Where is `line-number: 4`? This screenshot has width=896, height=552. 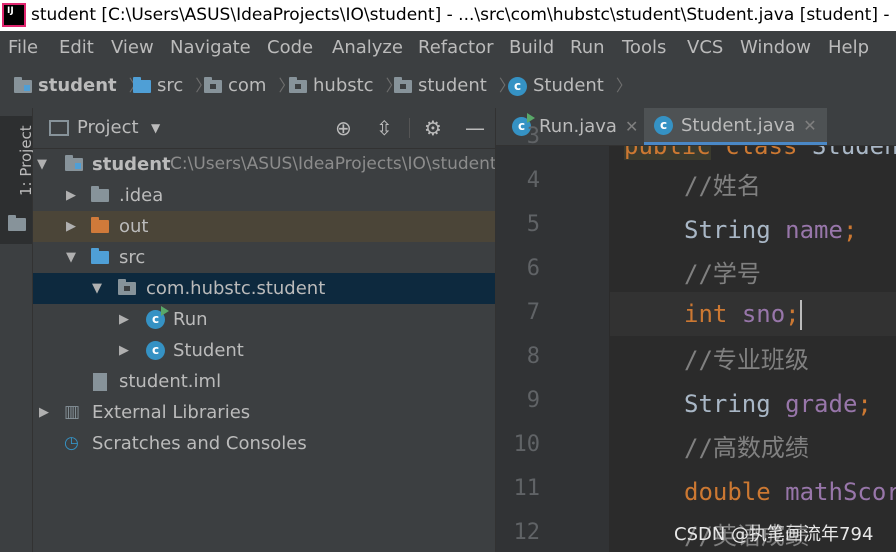 line-number: 4 is located at coordinates (533, 180).